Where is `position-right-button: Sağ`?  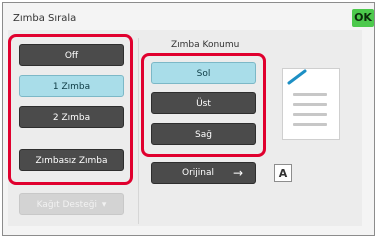 position-right-button: Sağ is located at coordinates (203, 134).